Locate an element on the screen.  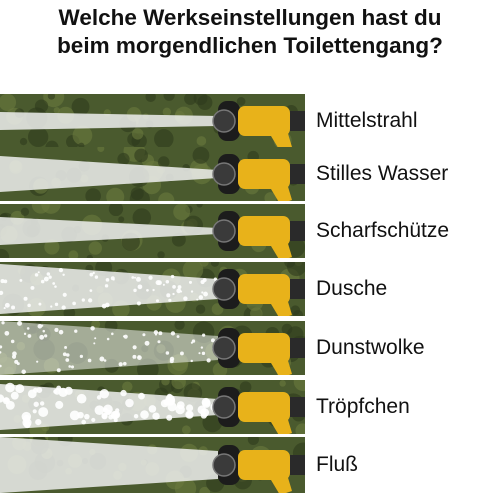
setting-row-stilles-wasser: Stilles Wasser is located at coordinates (250, 174).